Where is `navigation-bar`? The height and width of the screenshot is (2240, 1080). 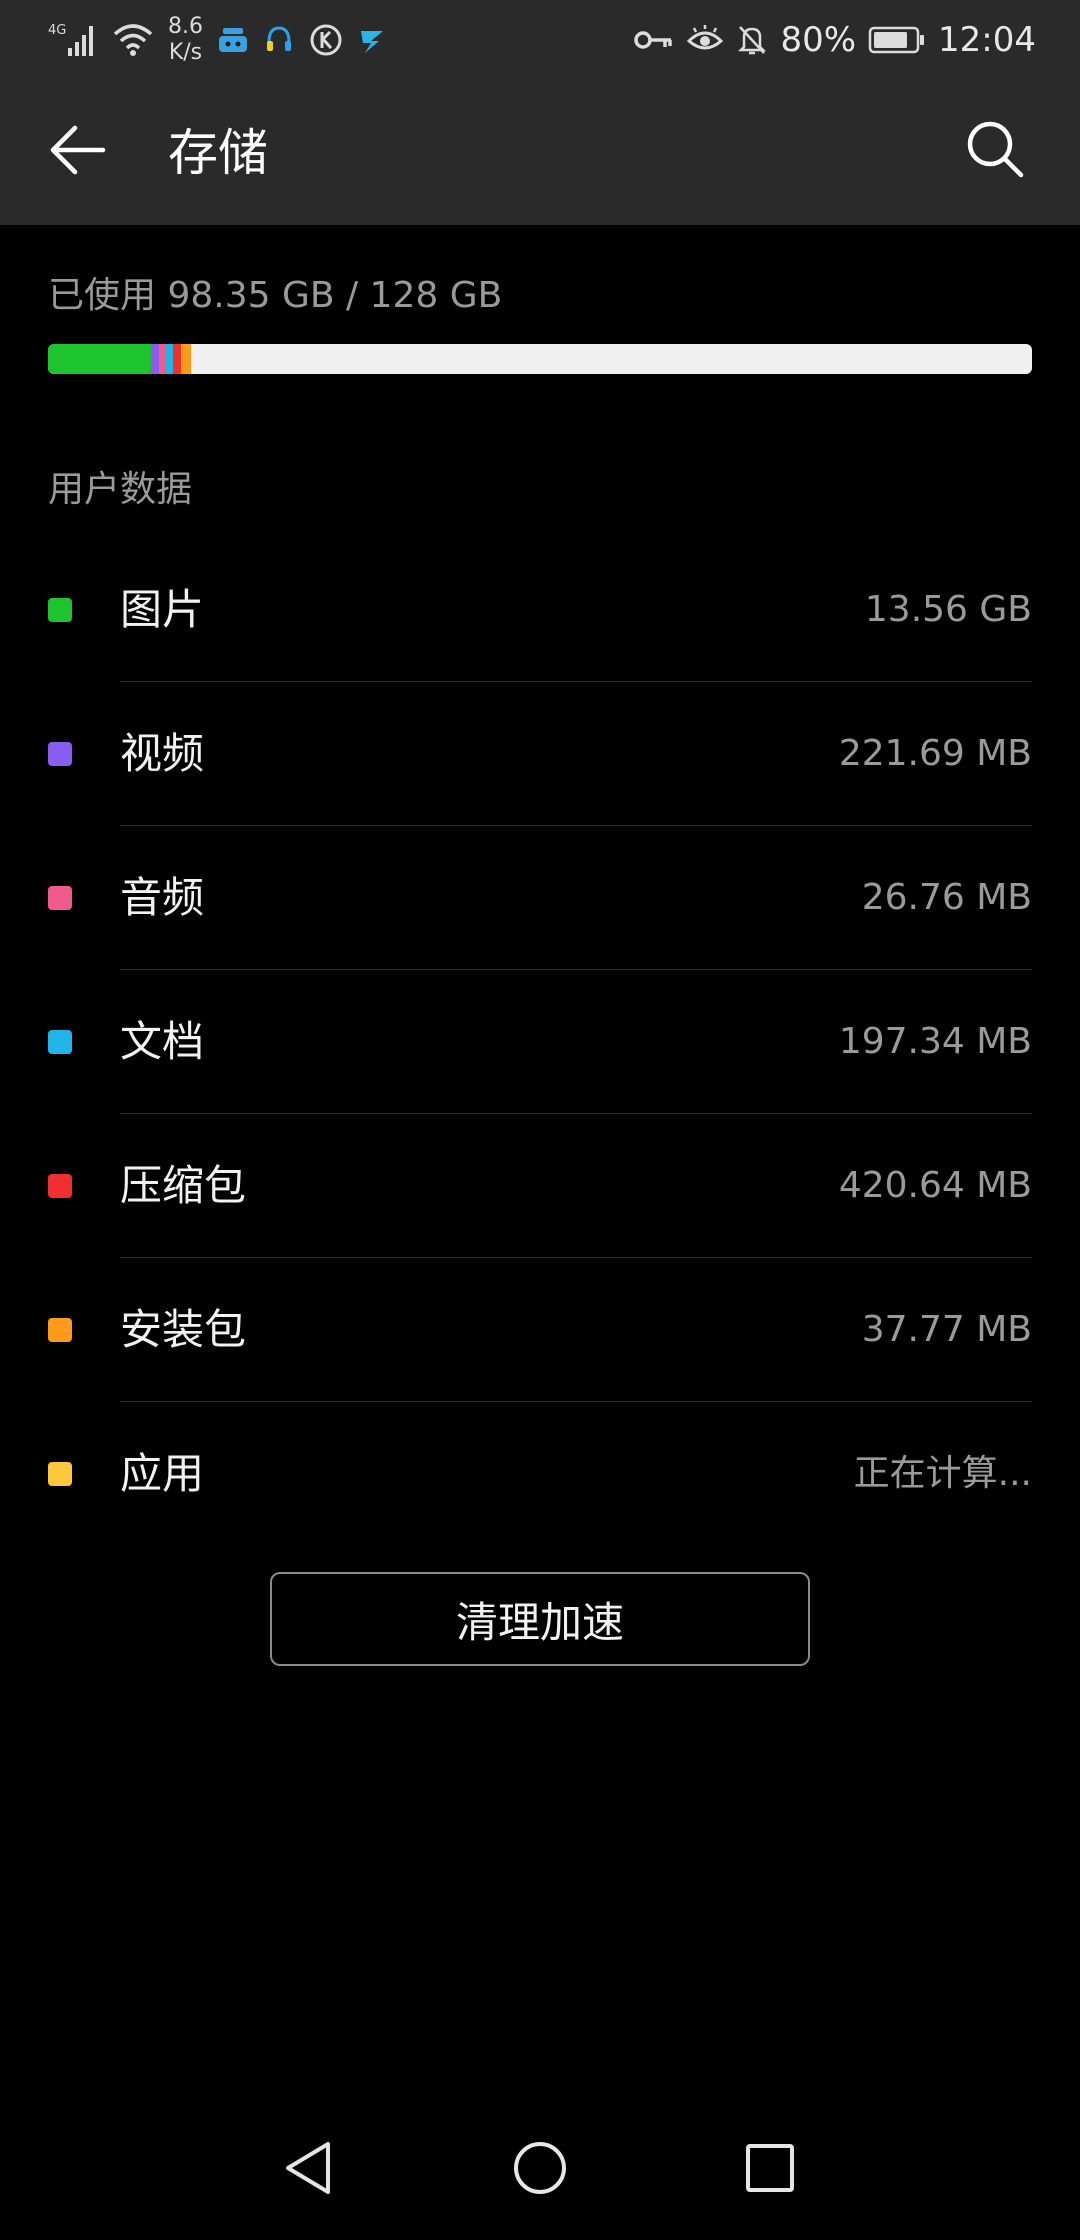
navigation-bar is located at coordinates (540, 2170).